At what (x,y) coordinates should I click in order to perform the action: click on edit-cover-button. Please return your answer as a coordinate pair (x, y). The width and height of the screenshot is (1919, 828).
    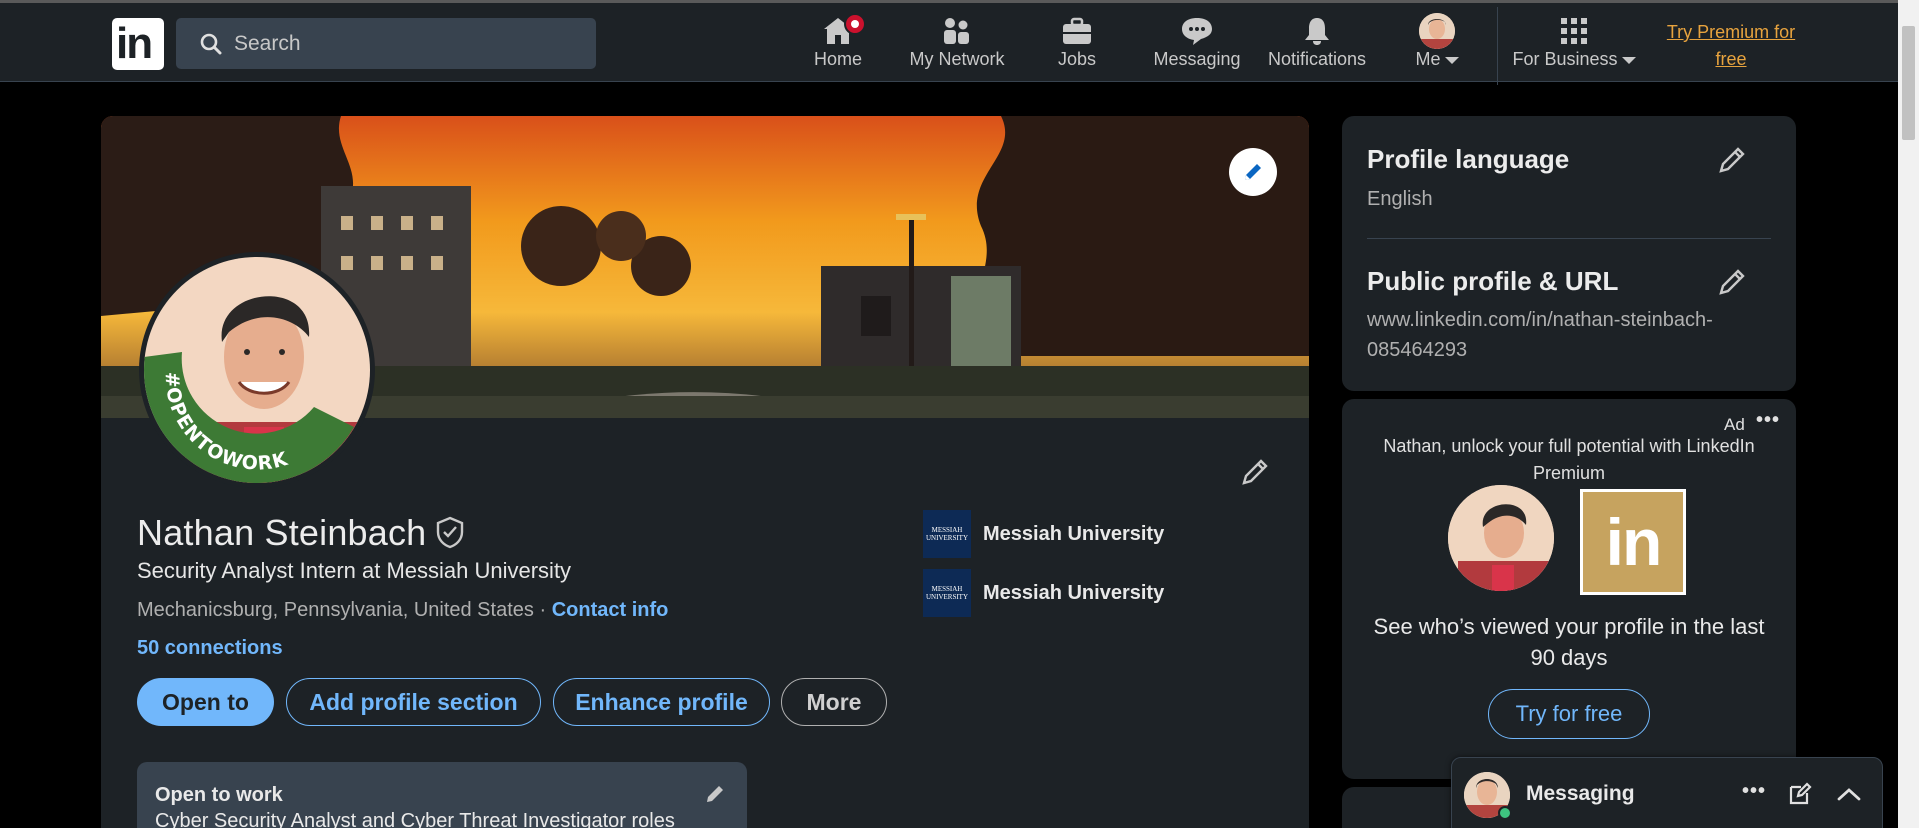
    Looking at the image, I should click on (1253, 172).